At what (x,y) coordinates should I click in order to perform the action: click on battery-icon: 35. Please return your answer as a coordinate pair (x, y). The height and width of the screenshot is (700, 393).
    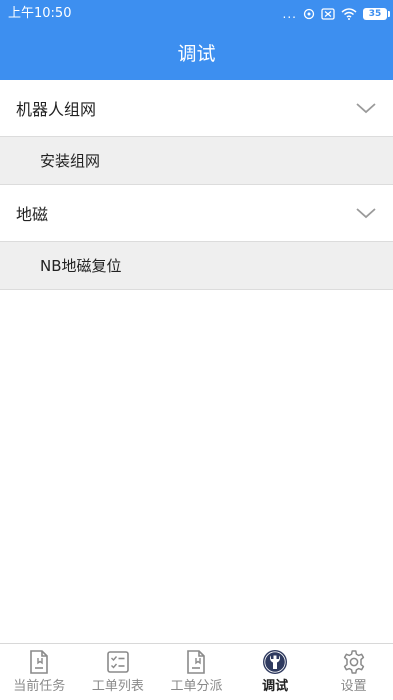
    Looking at the image, I should click on (376, 14).